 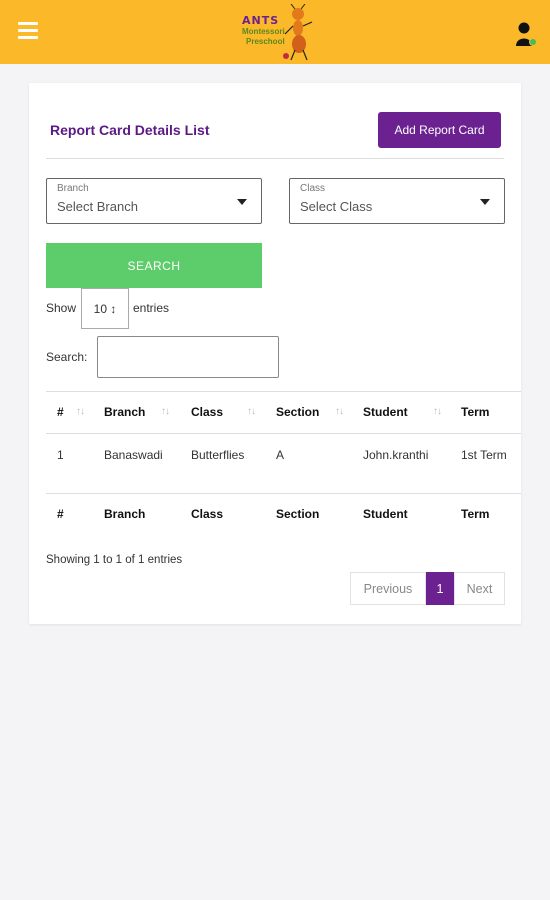 What do you see at coordinates (61, 308) in the screenshot?
I see `show-label: Show` at bounding box center [61, 308].